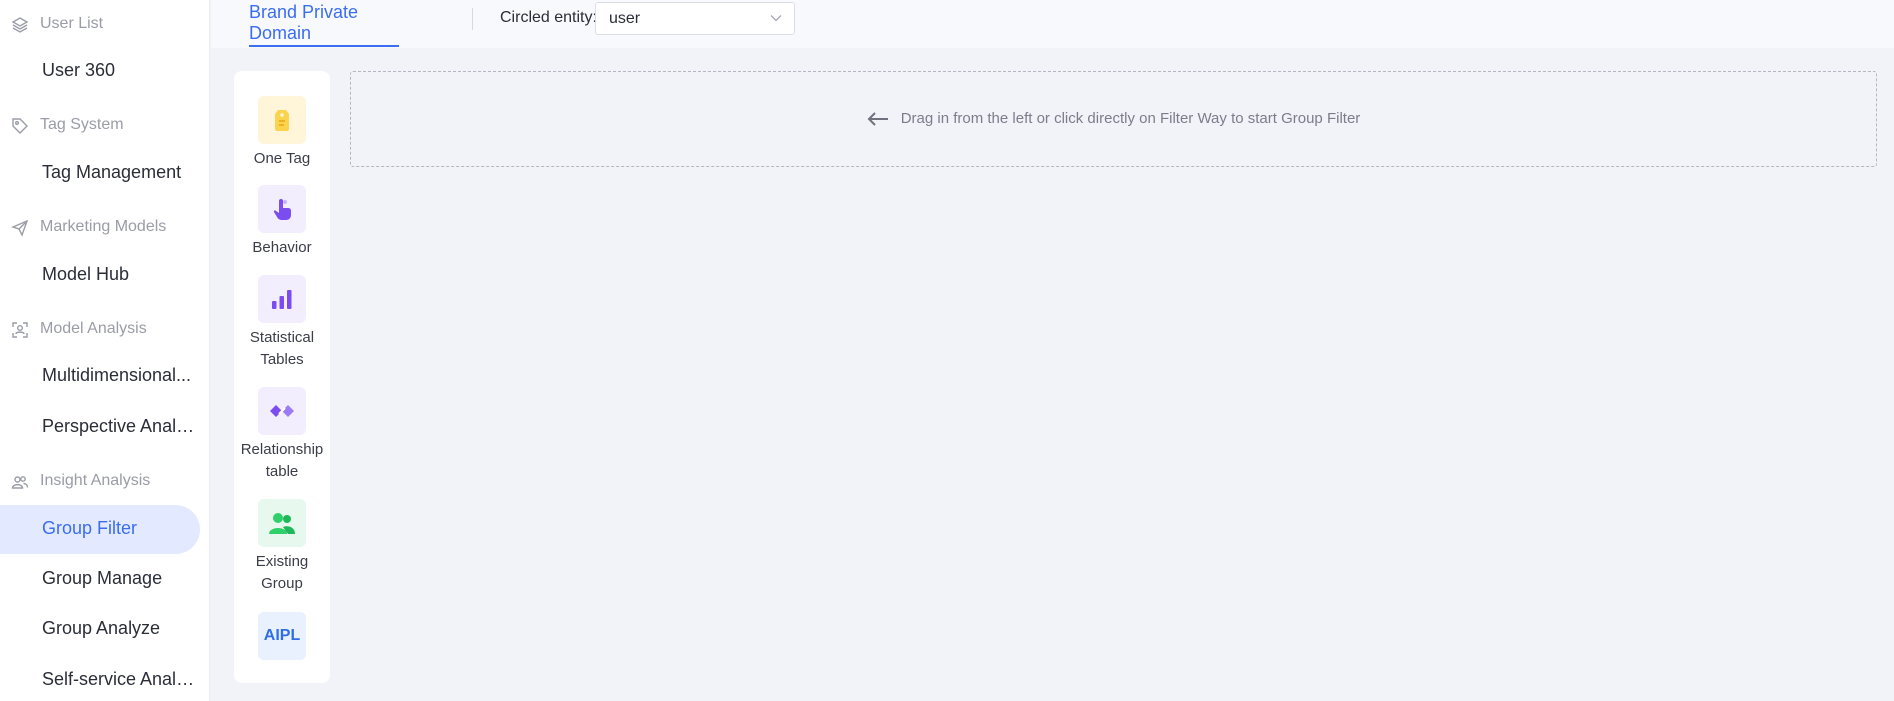 Image resolution: width=1894 pixels, height=701 pixels. I want to click on sidebar-group-title: Marketing Models, so click(103, 226).